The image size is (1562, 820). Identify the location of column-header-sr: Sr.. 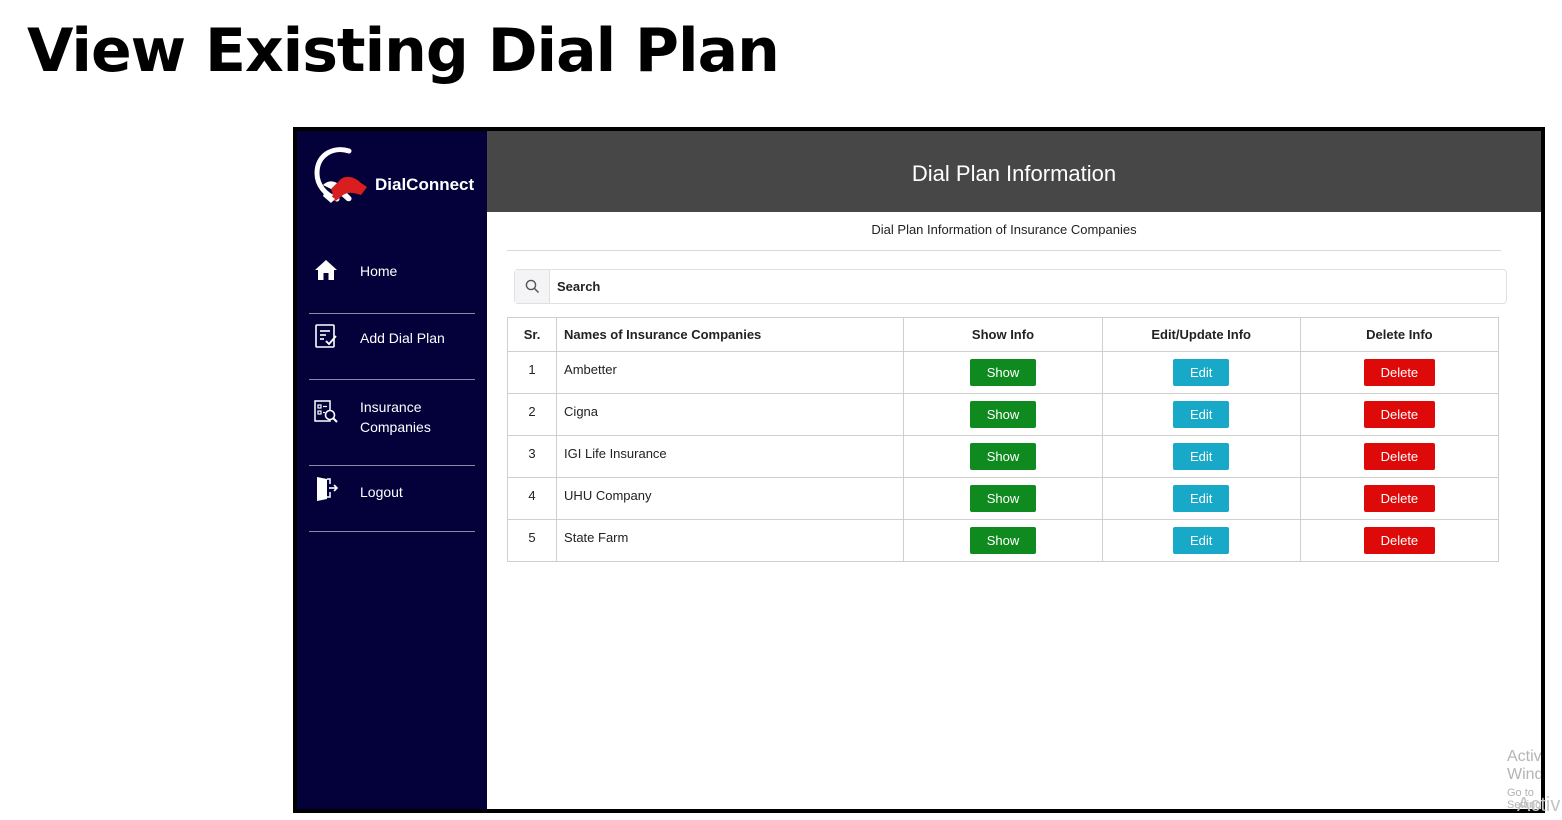
(532, 334).